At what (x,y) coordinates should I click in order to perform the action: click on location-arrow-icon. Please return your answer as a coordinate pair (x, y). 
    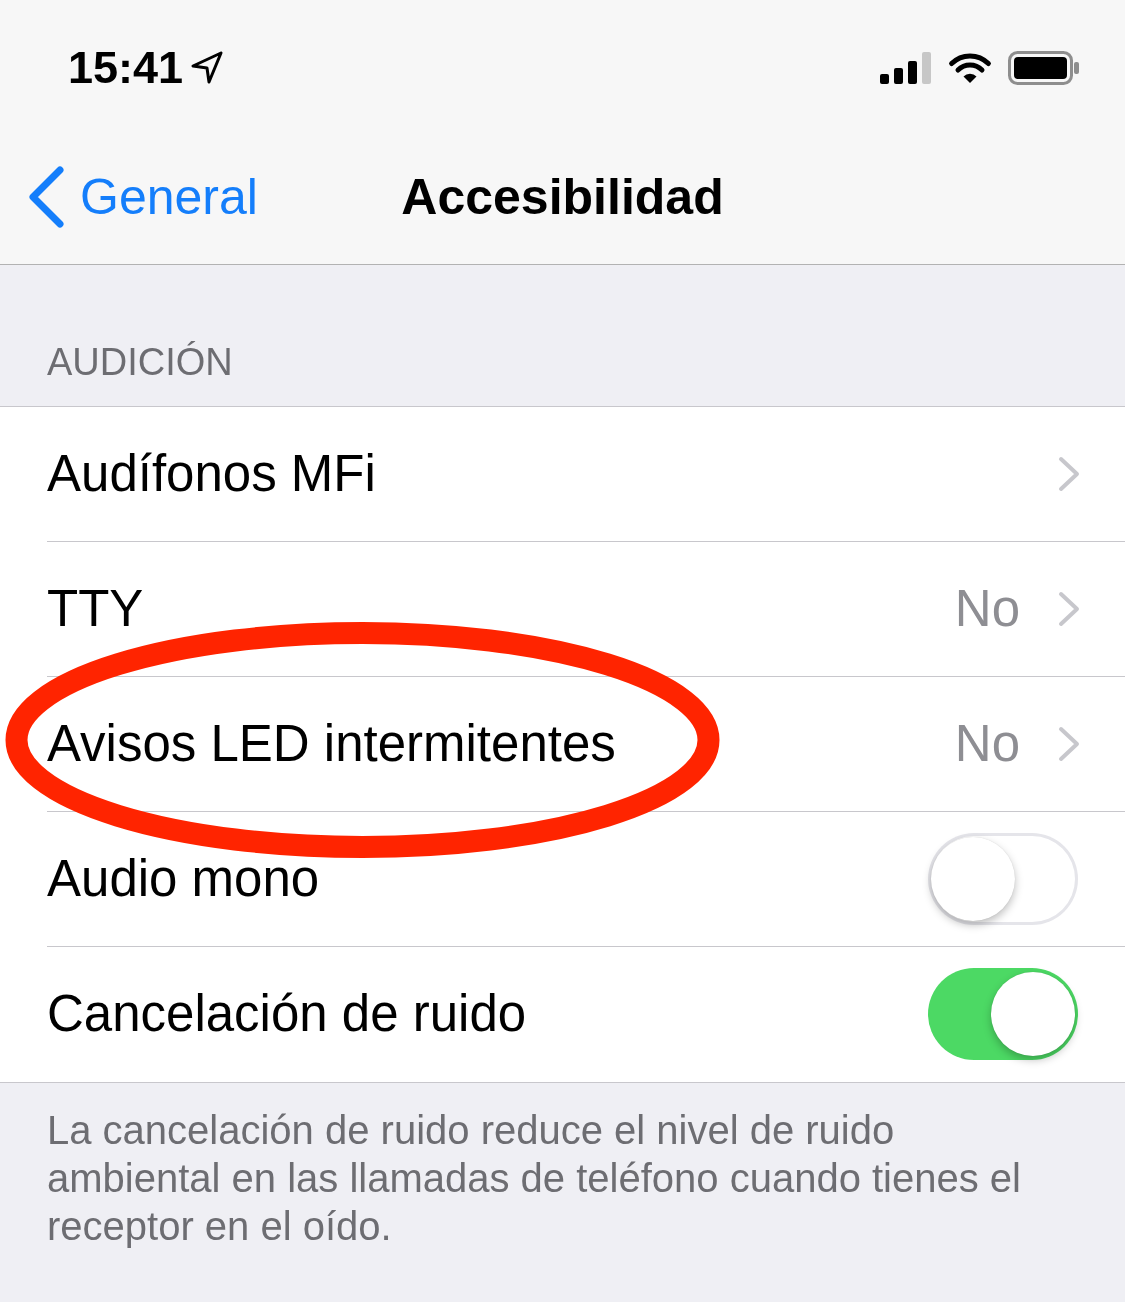
    Looking at the image, I should click on (207, 67).